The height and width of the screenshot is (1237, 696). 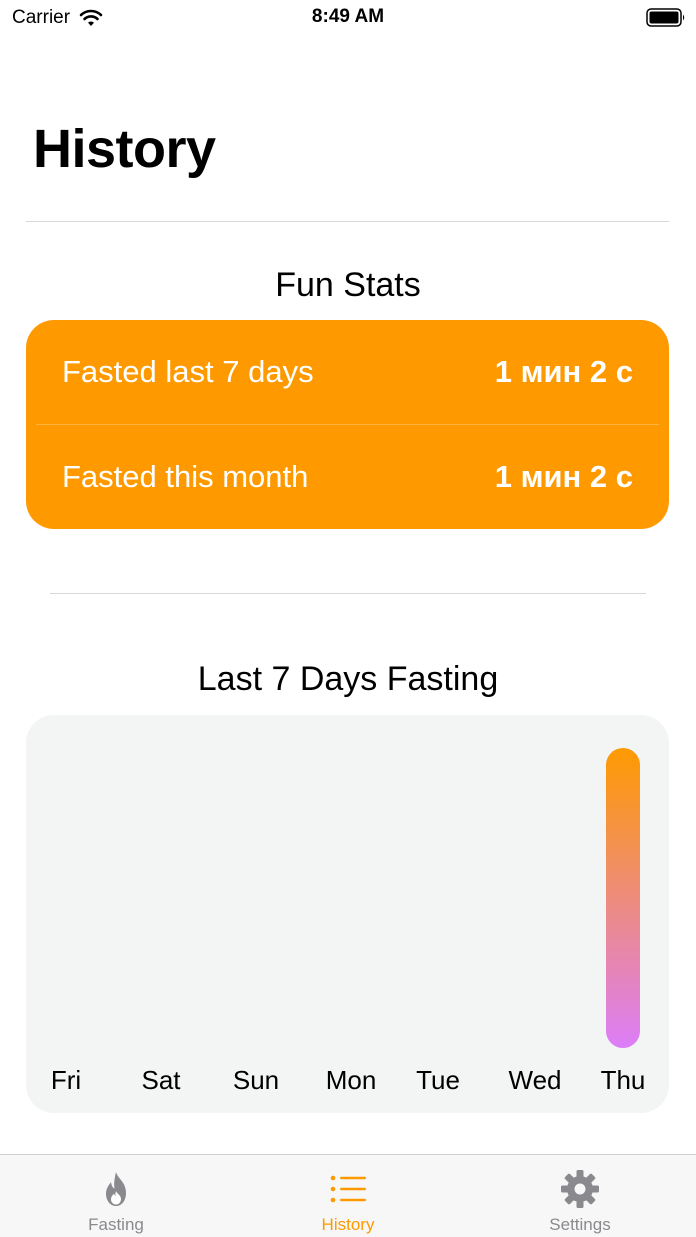 What do you see at coordinates (348, 679) in the screenshot?
I see `chart-title: Last 7 Days Fasting` at bounding box center [348, 679].